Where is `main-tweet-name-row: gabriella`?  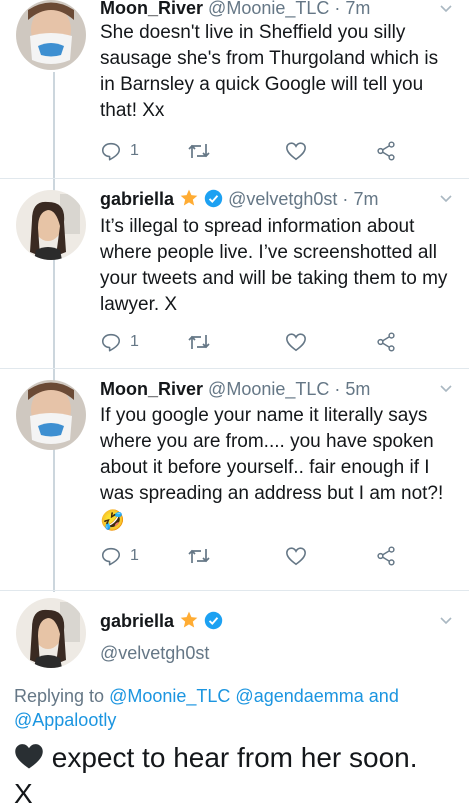
main-tweet-name-row: gabriella is located at coordinates (161, 621).